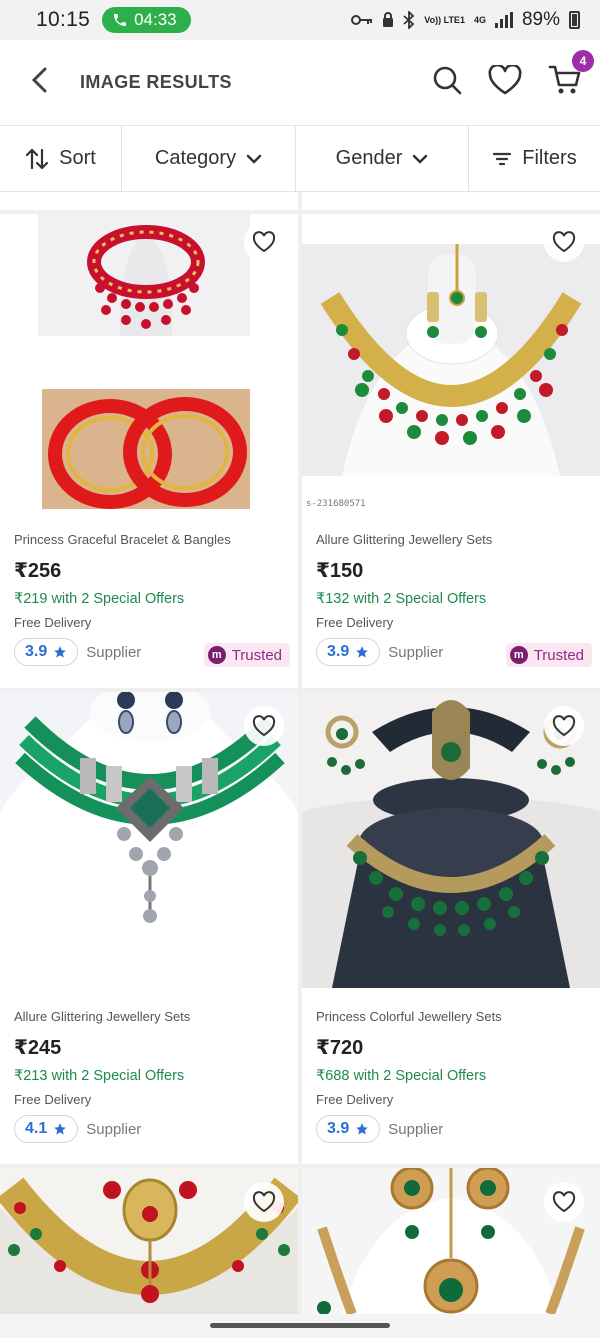 Image resolution: width=600 pixels, height=1338 pixels. Describe the element at coordinates (38, 571) in the screenshot. I see `product-price: ₹256` at that location.